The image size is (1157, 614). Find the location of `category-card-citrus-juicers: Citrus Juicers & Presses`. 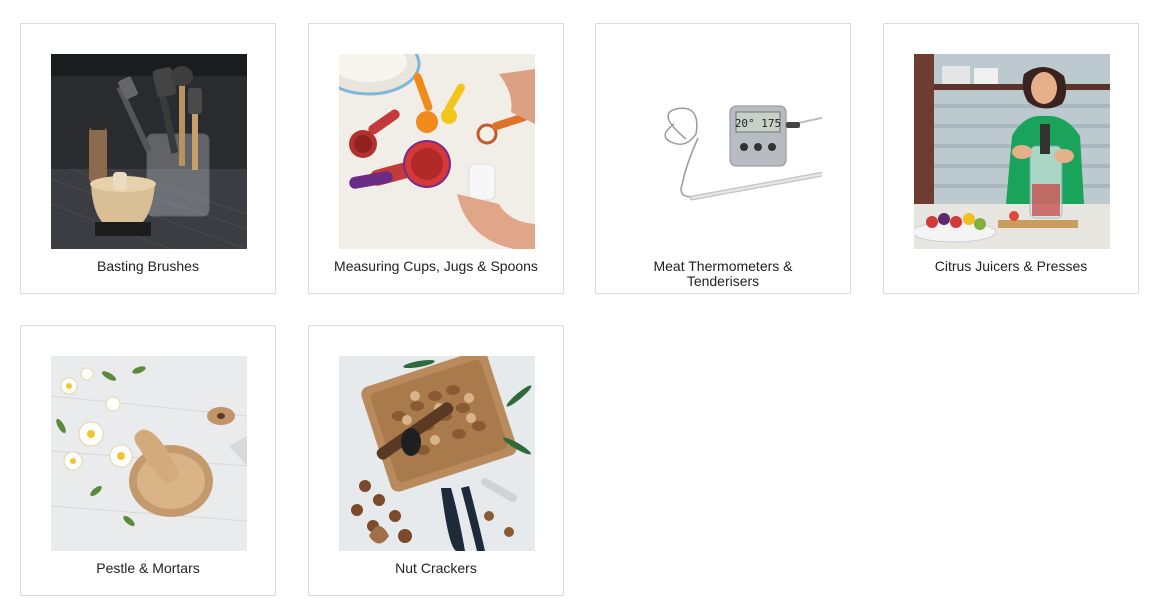

category-card-citrus-juicers: Citrus Juicers & Presses is located at coordinates (1011, 158).